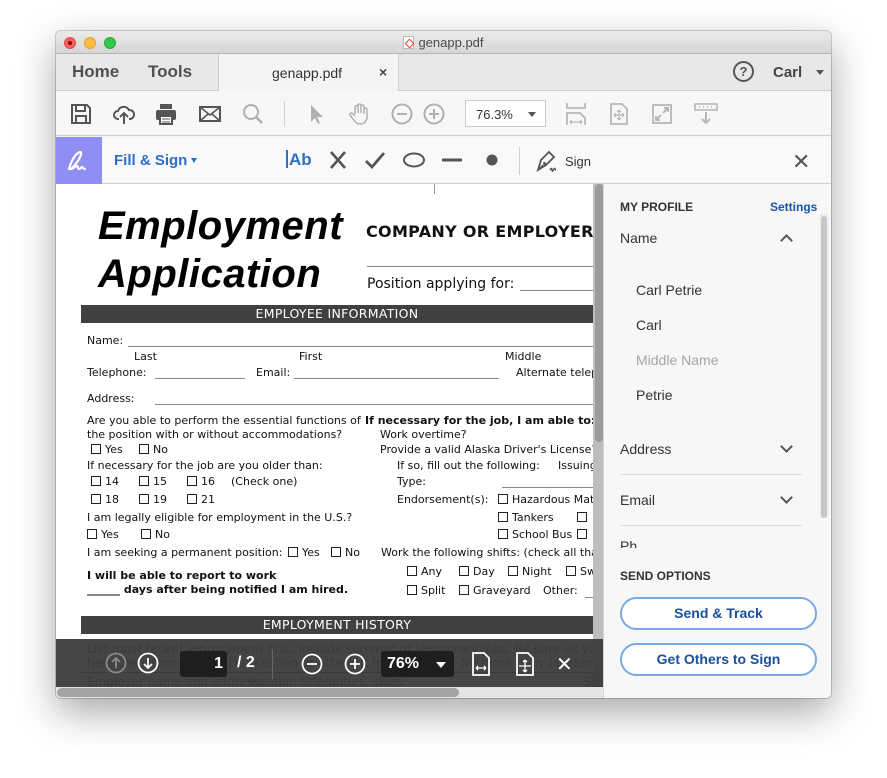  Describe the element at coordinates (715, 544) in the screenshot. I see `profile-section-phone-clipped: Ph` at that location.